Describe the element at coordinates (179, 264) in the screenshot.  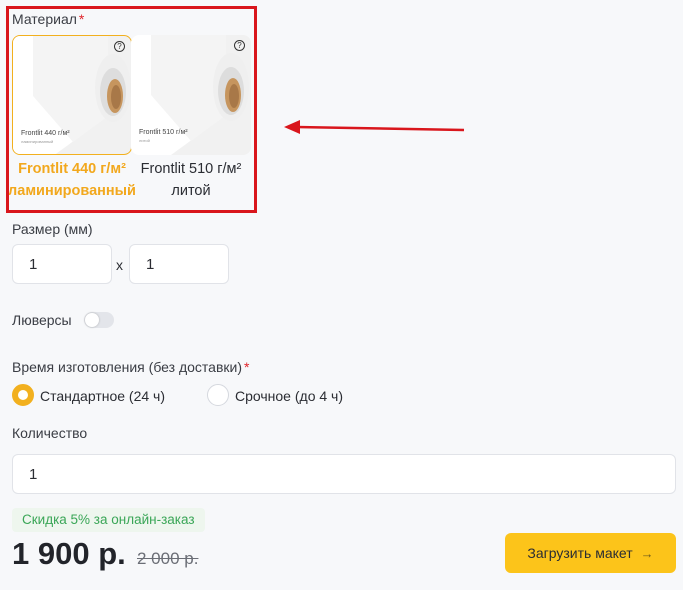
I see `size-height-input` at that location.